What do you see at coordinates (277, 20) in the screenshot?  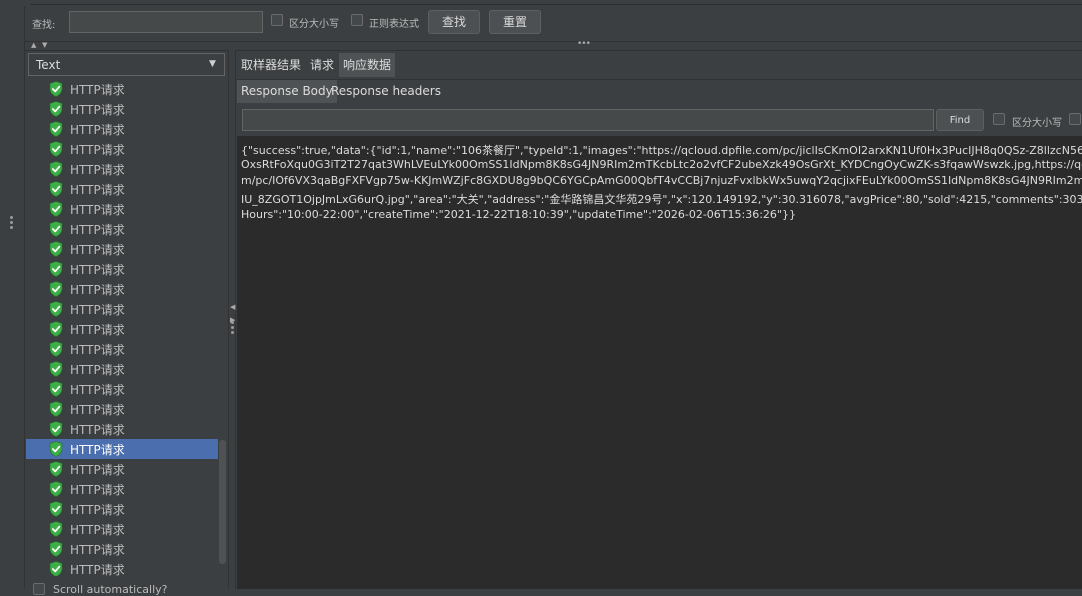 I see `case-sensitive-checkbox` at bounding box center [277, 20].